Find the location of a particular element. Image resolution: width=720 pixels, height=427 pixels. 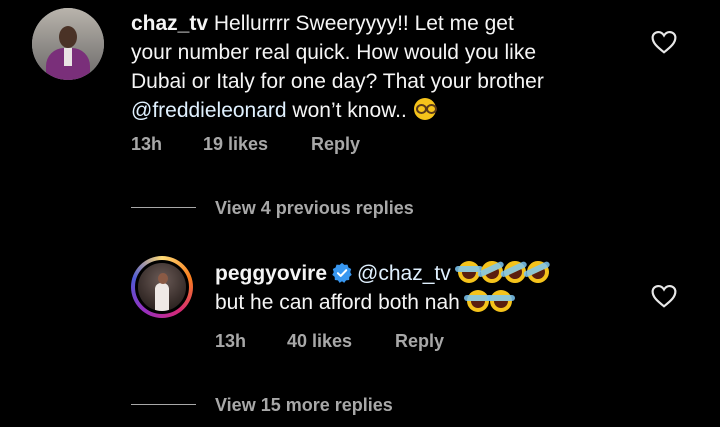

nerd-face-emoji-icon is located at coordinates (425, 109).